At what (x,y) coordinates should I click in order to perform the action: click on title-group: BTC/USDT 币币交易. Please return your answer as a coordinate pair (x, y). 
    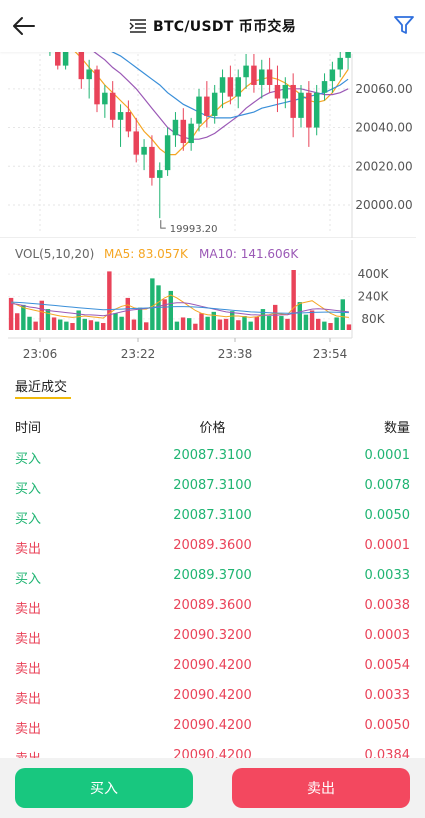
    Looking at the image, I should click on (212, 26).